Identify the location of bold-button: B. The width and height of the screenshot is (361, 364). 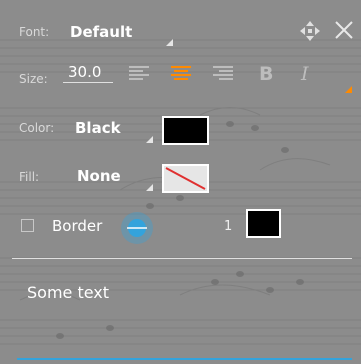
(266, 74).